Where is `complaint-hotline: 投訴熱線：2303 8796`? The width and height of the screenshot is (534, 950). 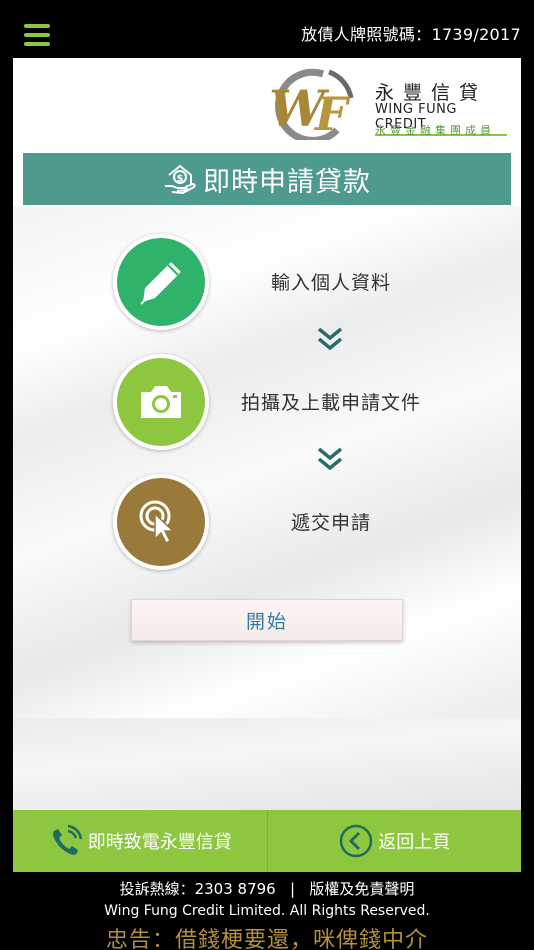 complaint-hotline: 投訴熱線：2303 8796 is located at coordinates (198, 889).